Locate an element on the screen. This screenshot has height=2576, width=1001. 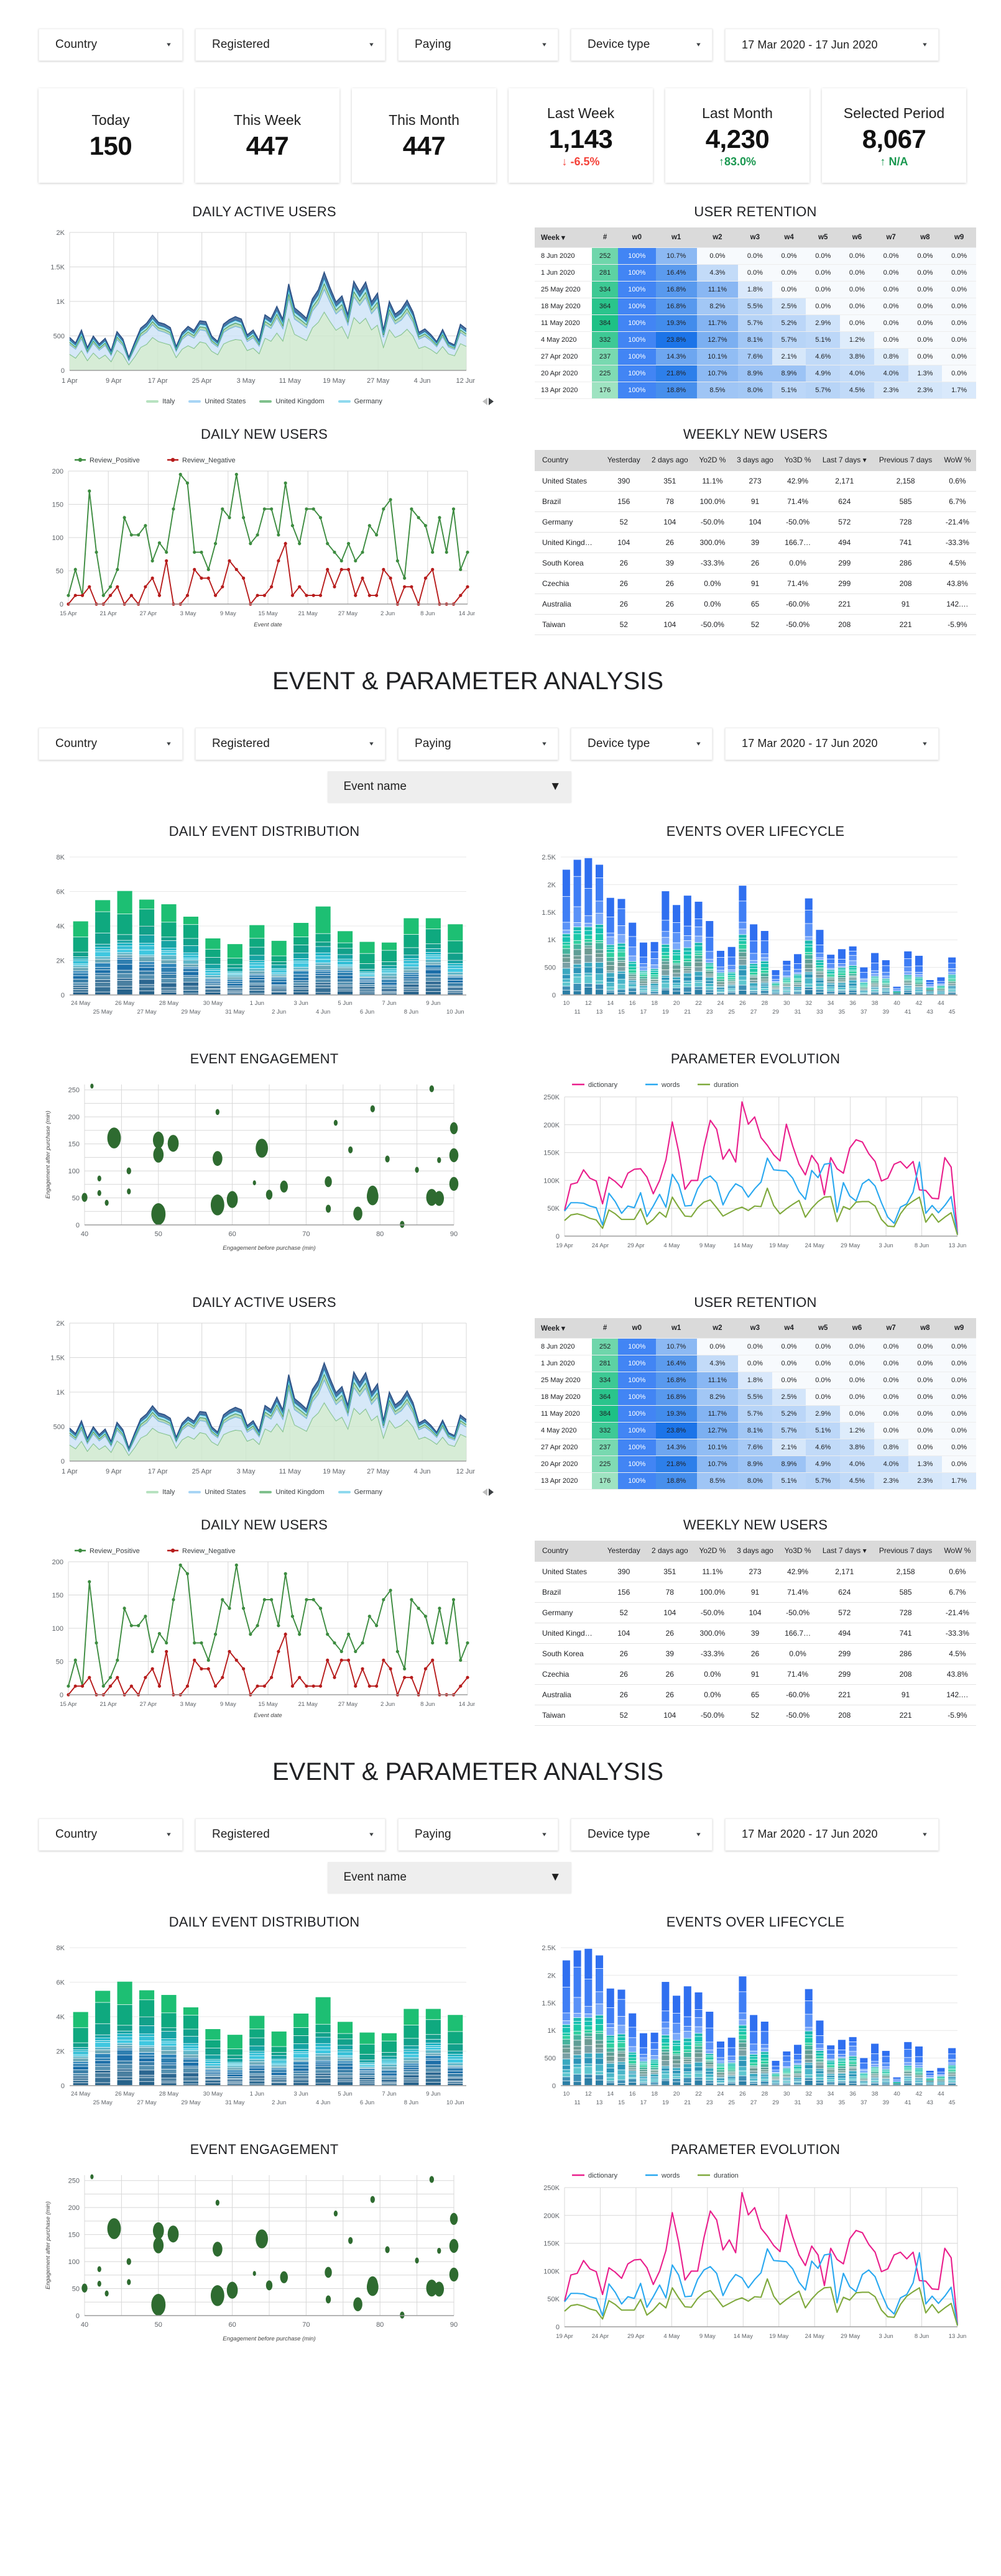
wnu-wow: 0.6% is located at coordinates (957, 1571).